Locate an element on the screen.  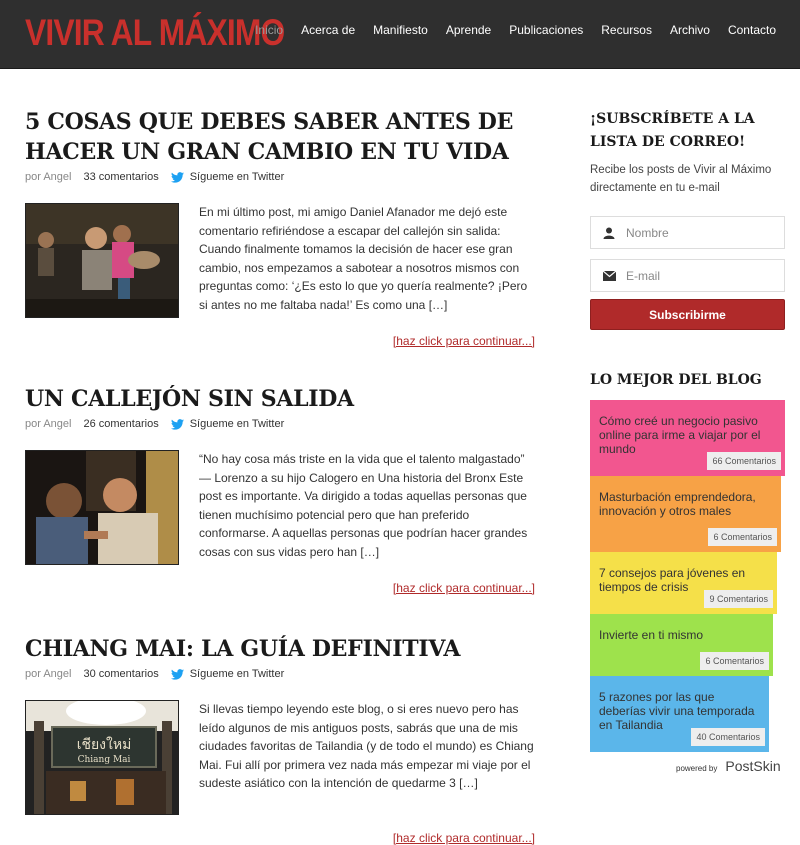
best-post-card: Invierte en ti mismo 6 Comentarios is located at coordinates (681, 645).